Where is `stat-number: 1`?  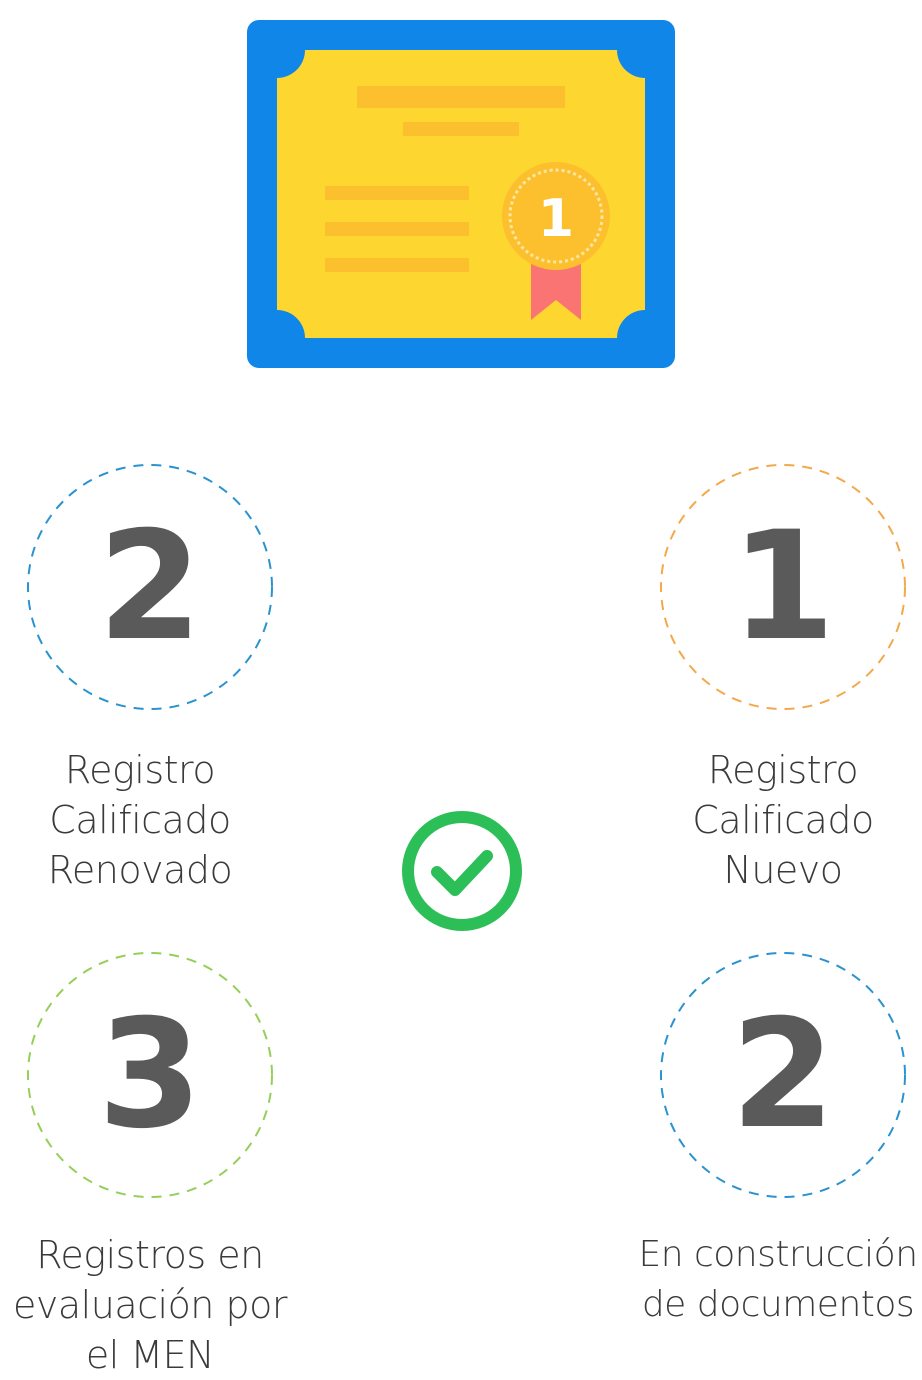 stat-number: 1 is located at coordinates (783, 587).